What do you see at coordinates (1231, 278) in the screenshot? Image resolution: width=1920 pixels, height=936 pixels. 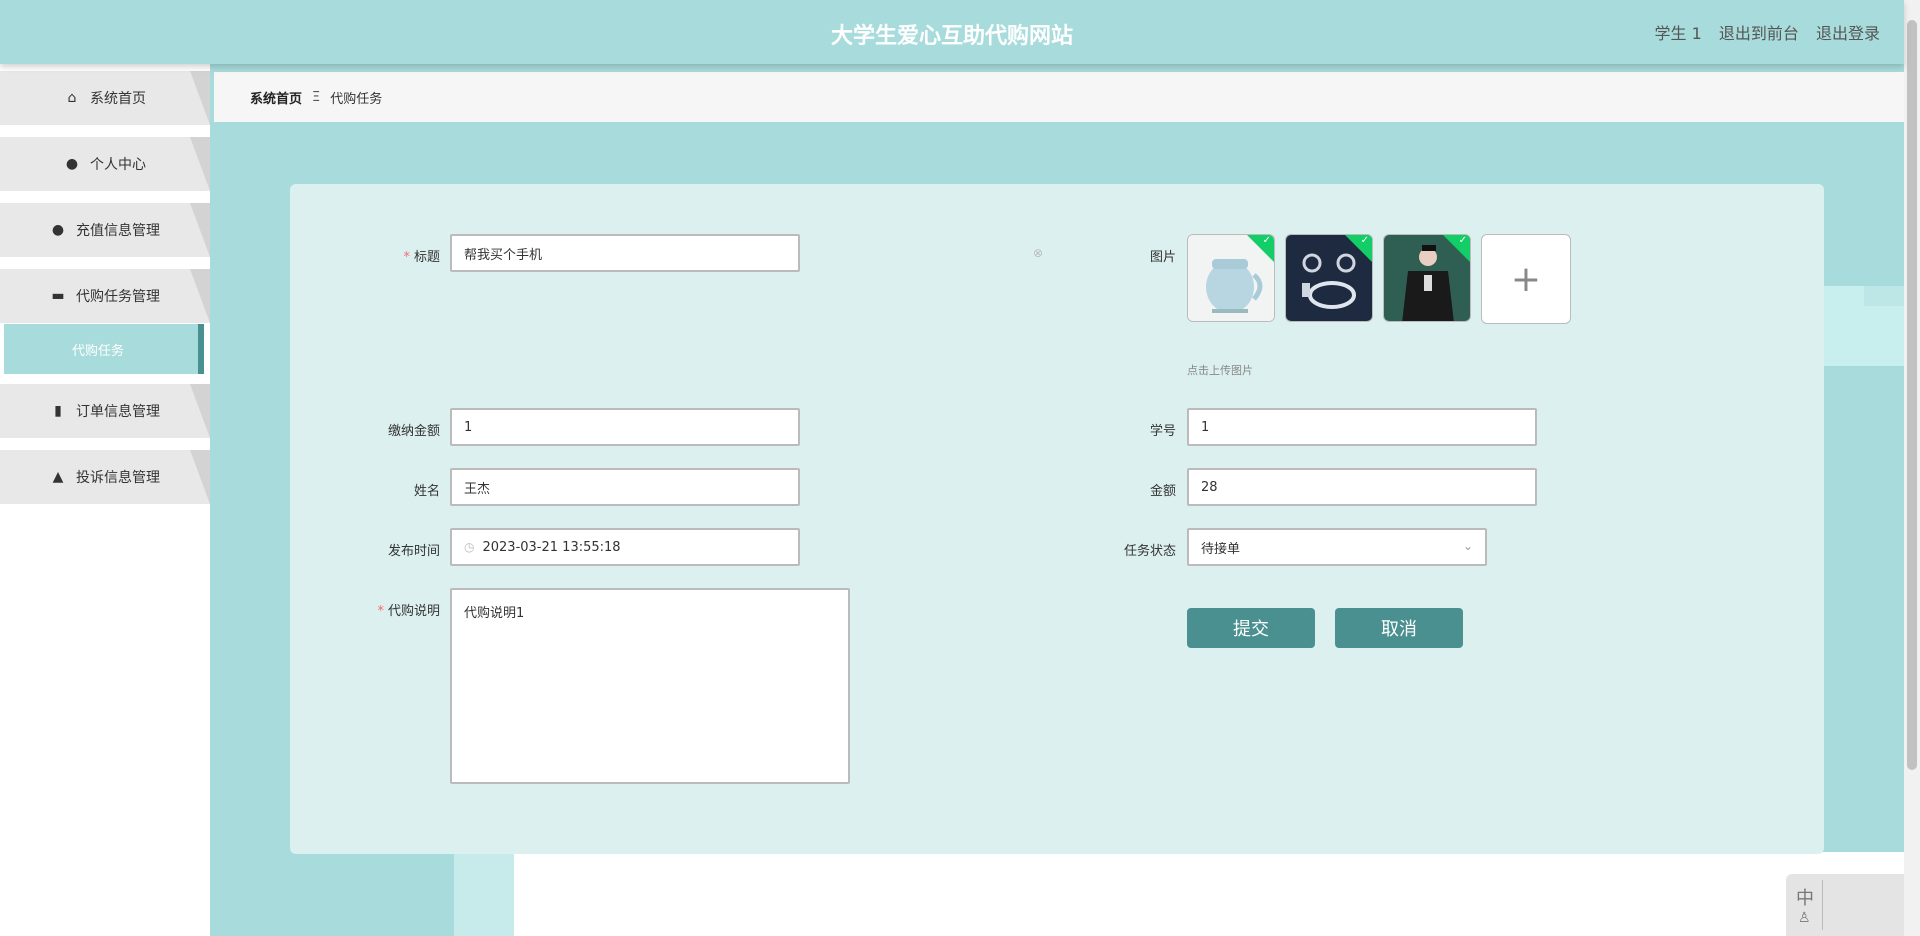 I see `uploaded-image-kettle: ✓` at bounding box center [1231, 278].